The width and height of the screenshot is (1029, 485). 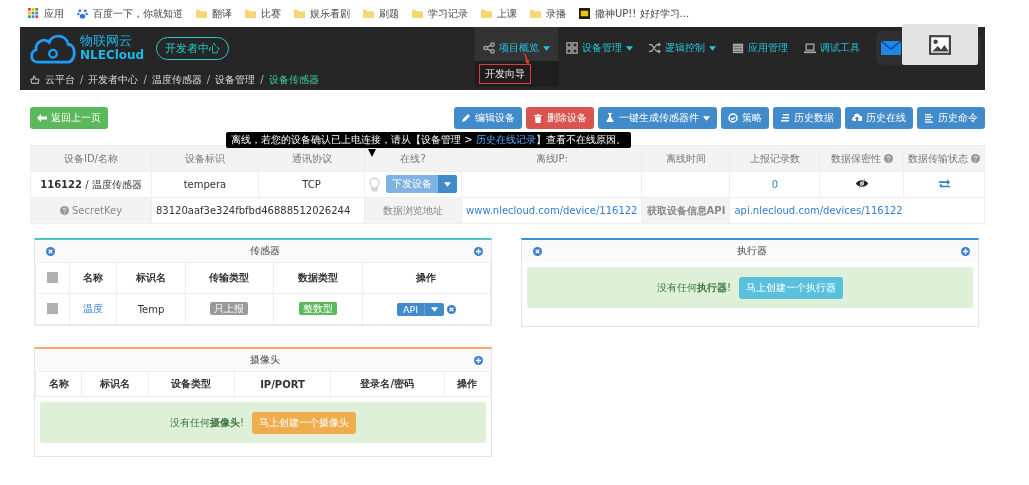 I want to click on table-cell: tempera, so click(x=205, y=184).